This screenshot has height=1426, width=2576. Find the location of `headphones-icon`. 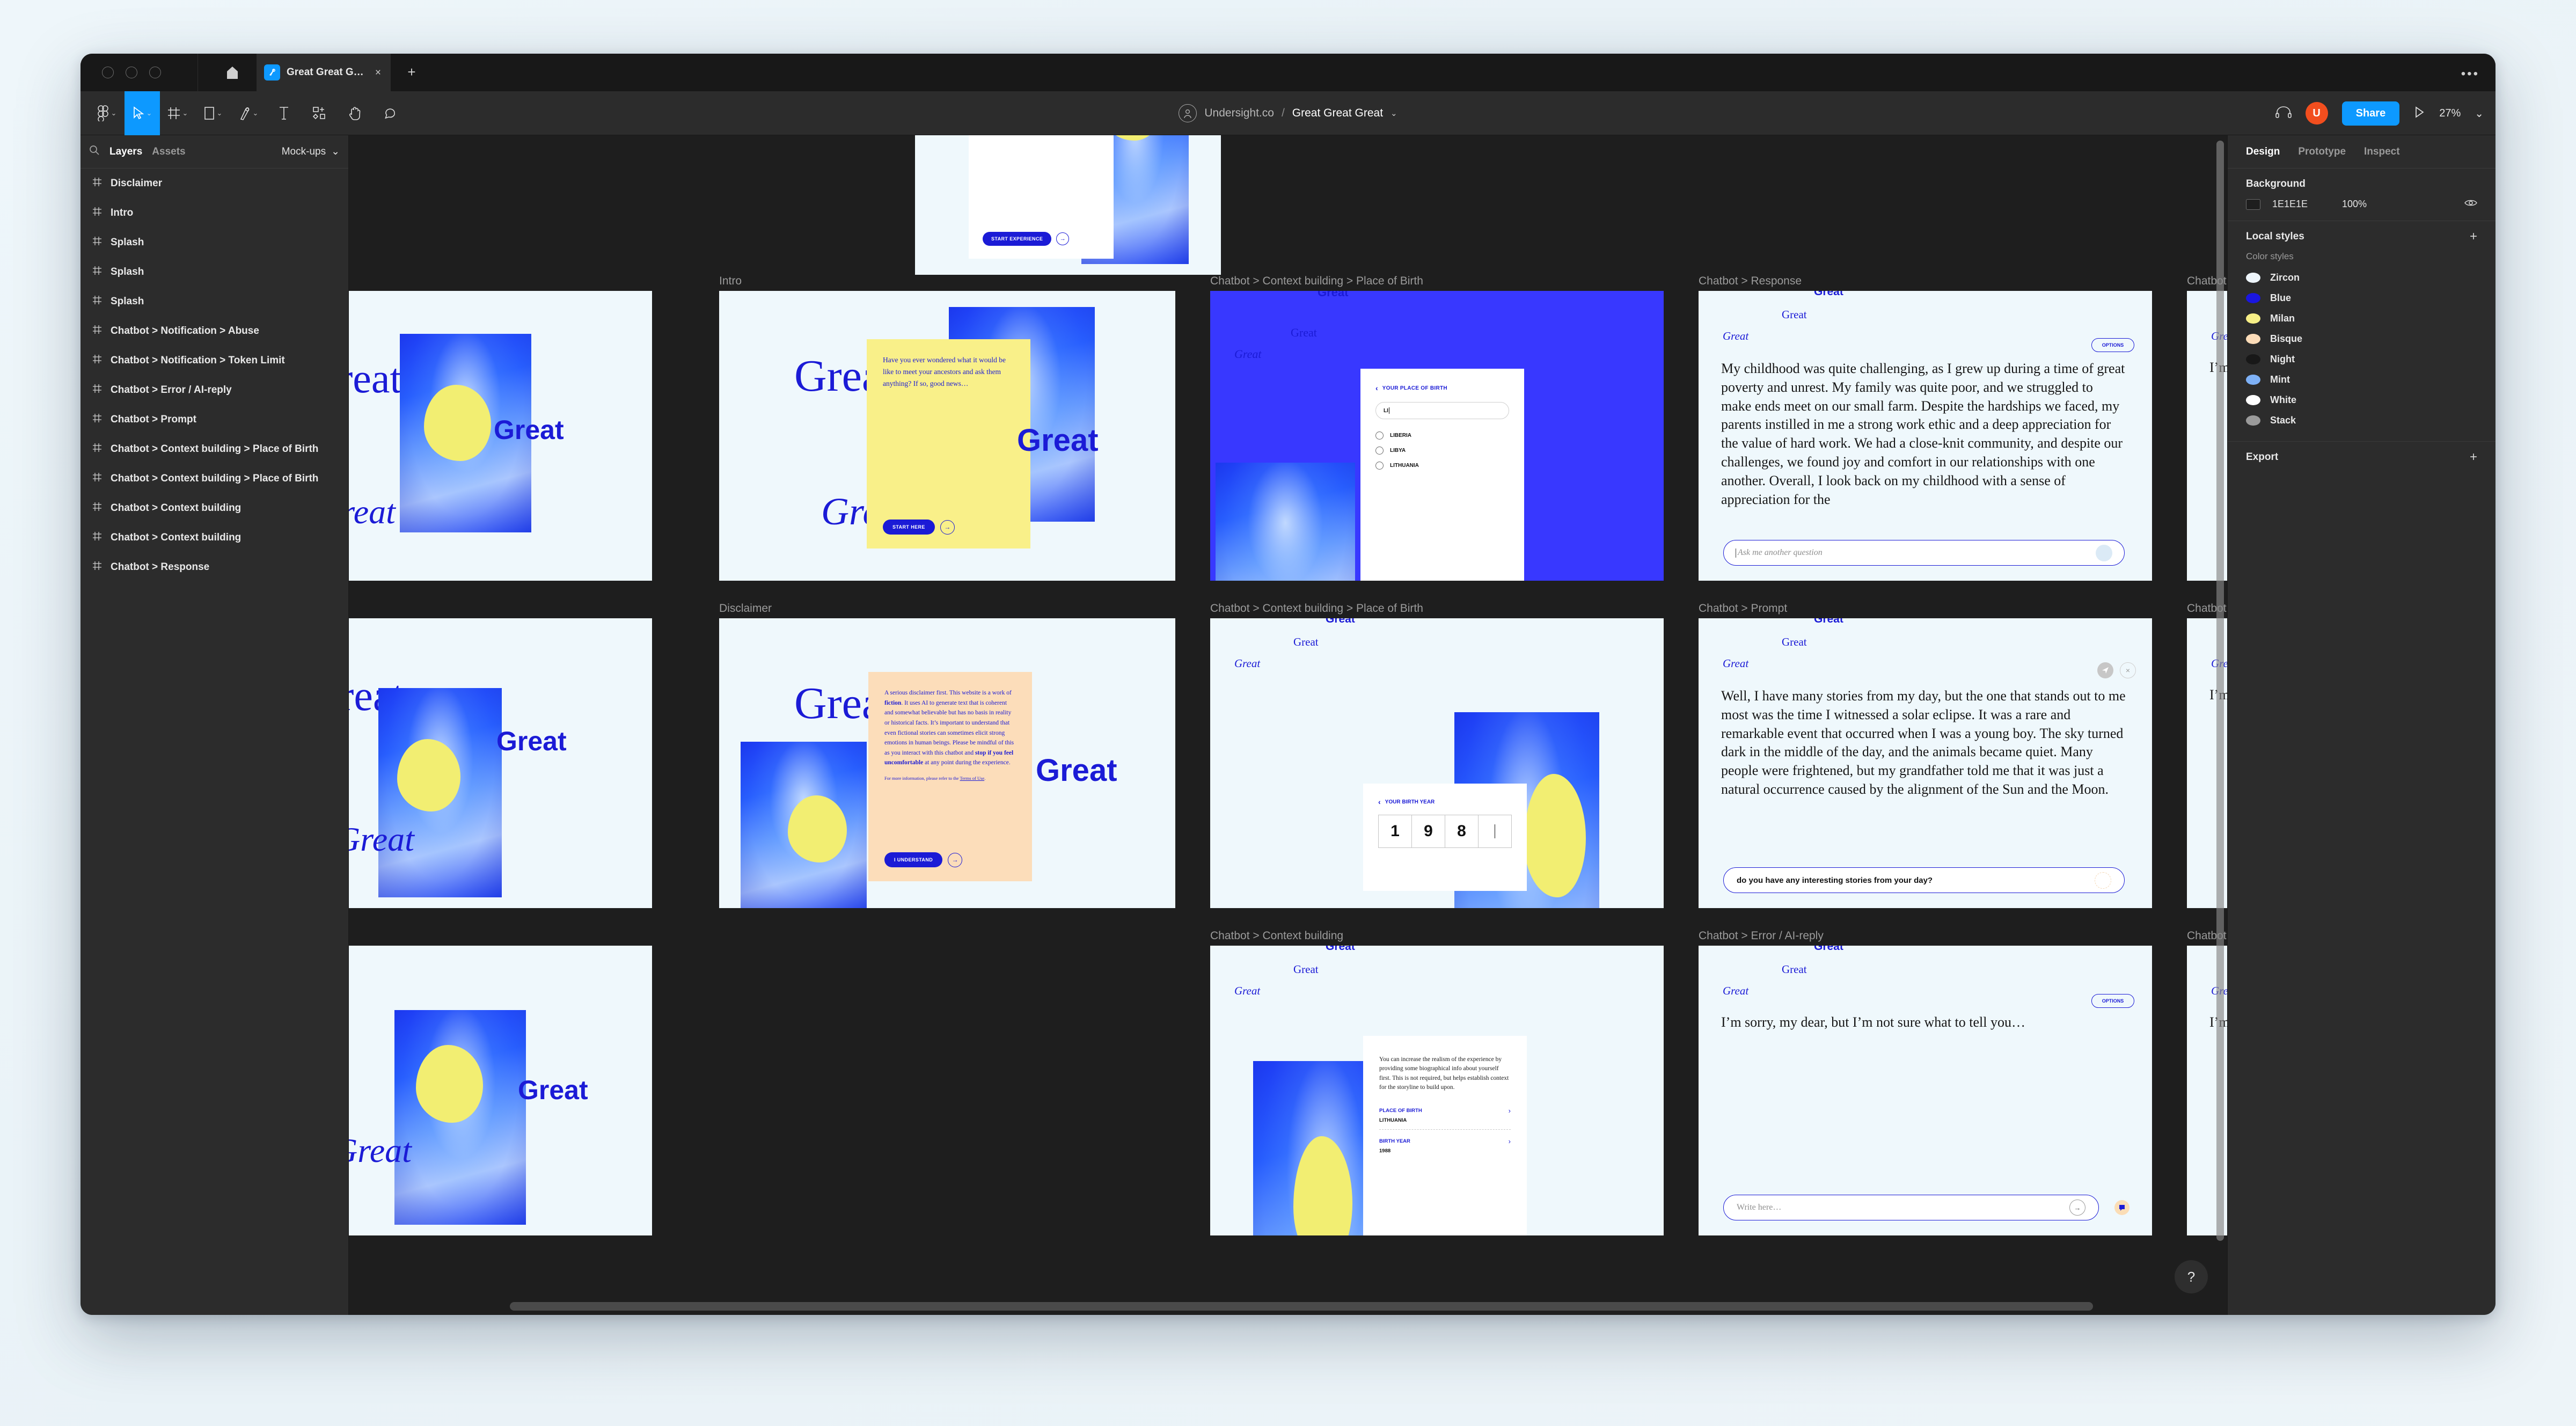

headphones-icon is located at coordinates (2283, 113).